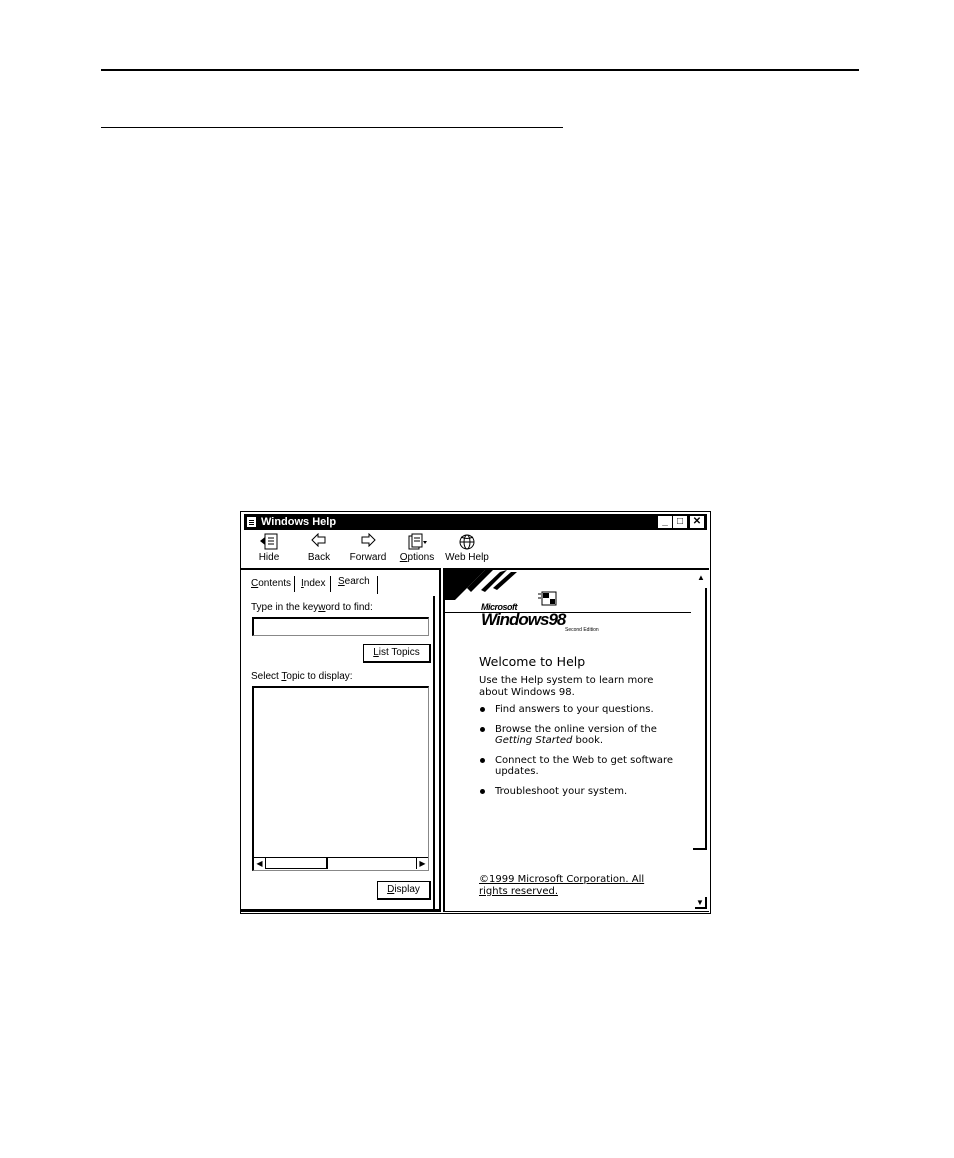 The image size is (954, 1158). What do you see at coordinates (260, 863) in the screenshot?
I see `scroll-left-icon: ◀` at bounding box center [260, 863].